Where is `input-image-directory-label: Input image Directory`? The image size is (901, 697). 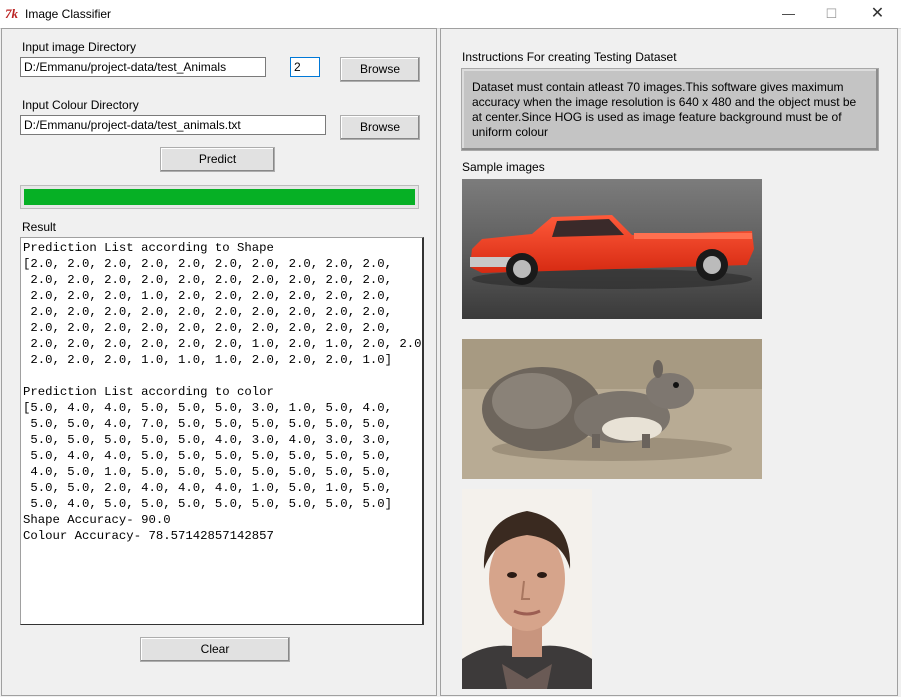 input-image-directory-label: Input image Directory is located at coordinates (79, 47).